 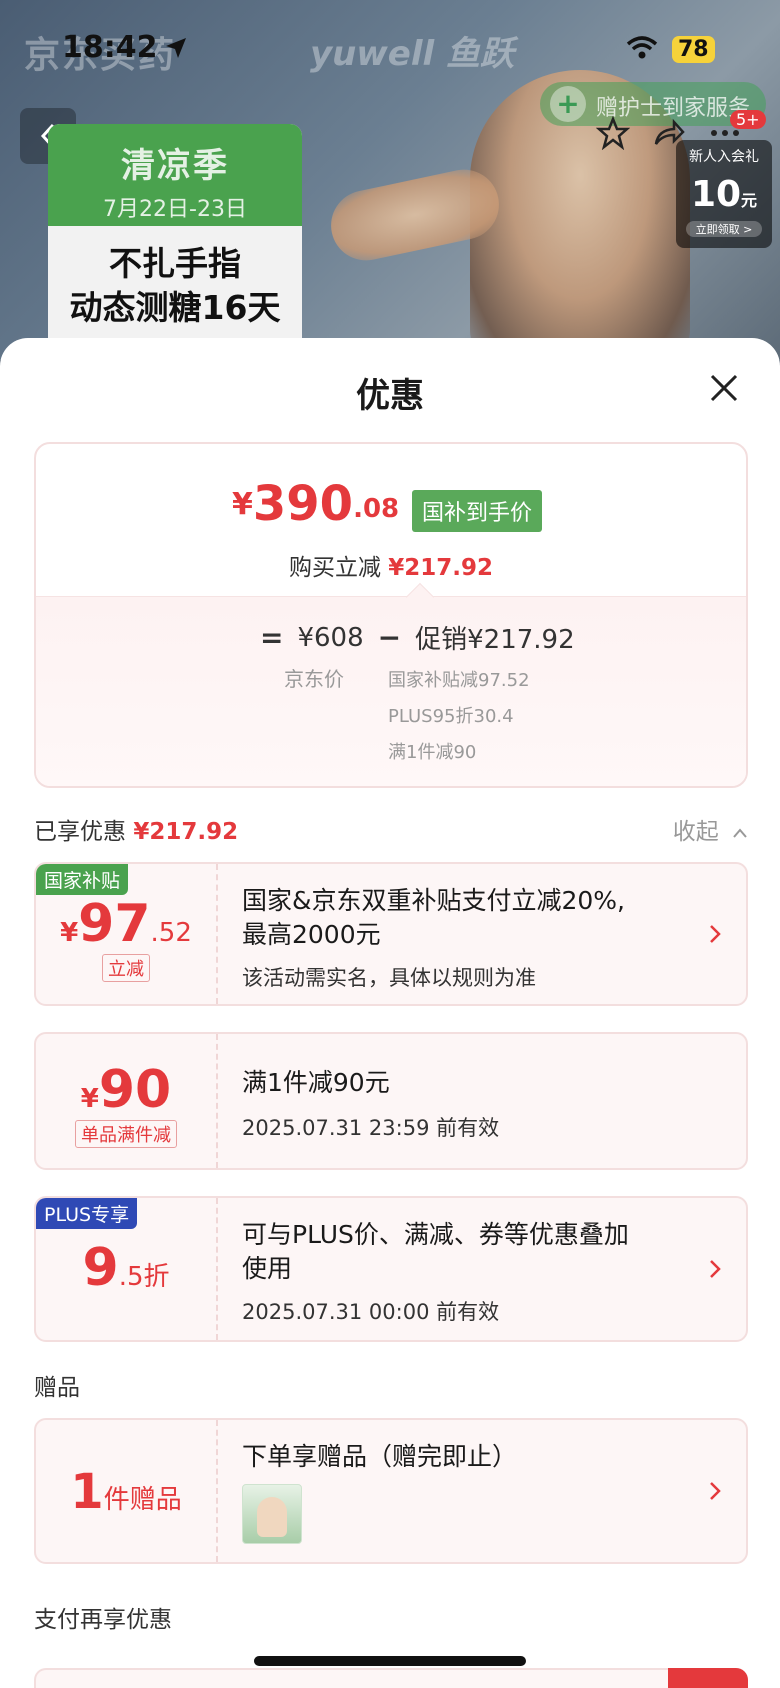 What do you see at coordinates (748, 119) in the screenshot?
I see `notification-badge: 5+` at bounding box center [748, 119].